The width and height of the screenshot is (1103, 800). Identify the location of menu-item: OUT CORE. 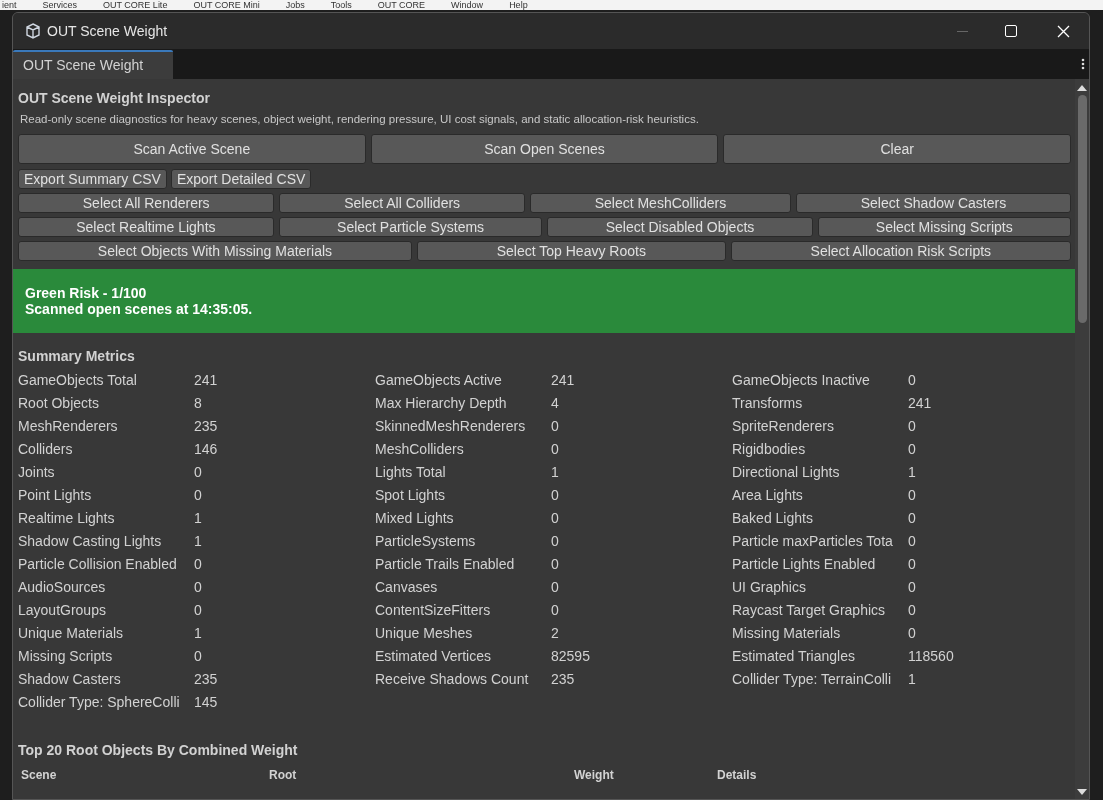
(401, 5).